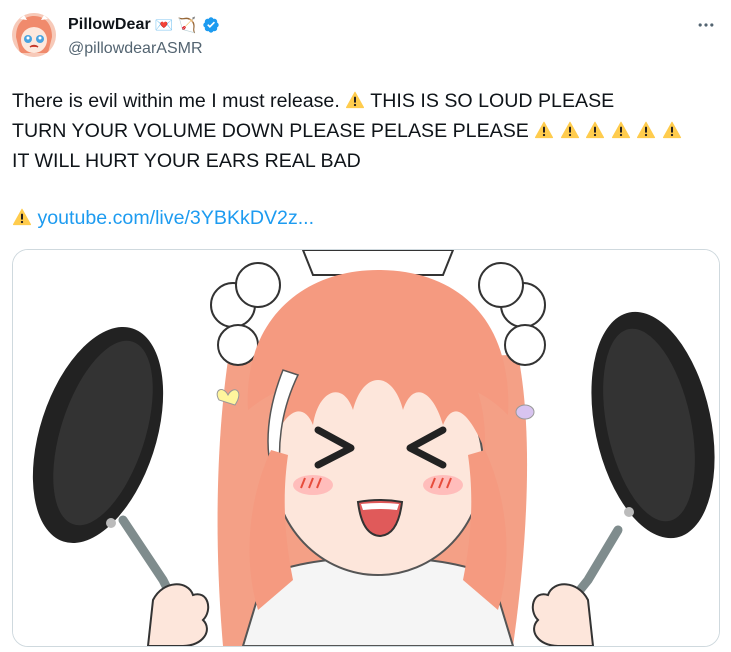 This screenshot has width=731, height=652. Describe the element at coordinates (179, 101) in the screenshot. I see `post-text-line1: There is evil within me I must release.` at that location.